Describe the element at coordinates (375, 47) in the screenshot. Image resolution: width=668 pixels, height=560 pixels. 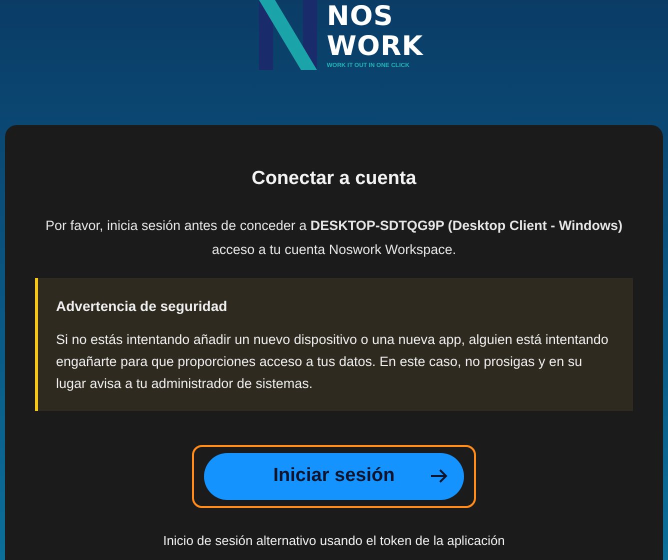
I see `logo-text: WORK` at that location.